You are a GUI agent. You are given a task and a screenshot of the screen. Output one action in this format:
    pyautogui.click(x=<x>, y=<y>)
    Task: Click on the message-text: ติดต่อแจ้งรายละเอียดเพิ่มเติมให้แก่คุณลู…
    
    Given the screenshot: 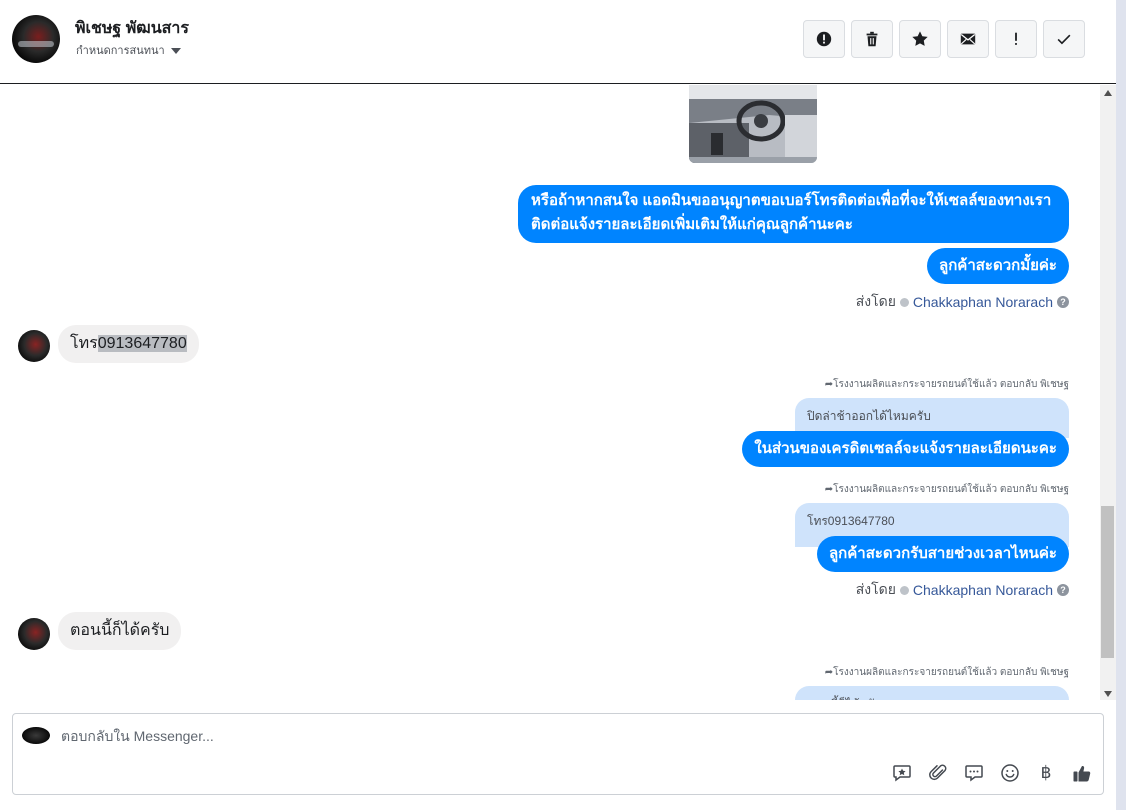 What is the action you would take?
    pyautogui.click(x=692, y=224)
    